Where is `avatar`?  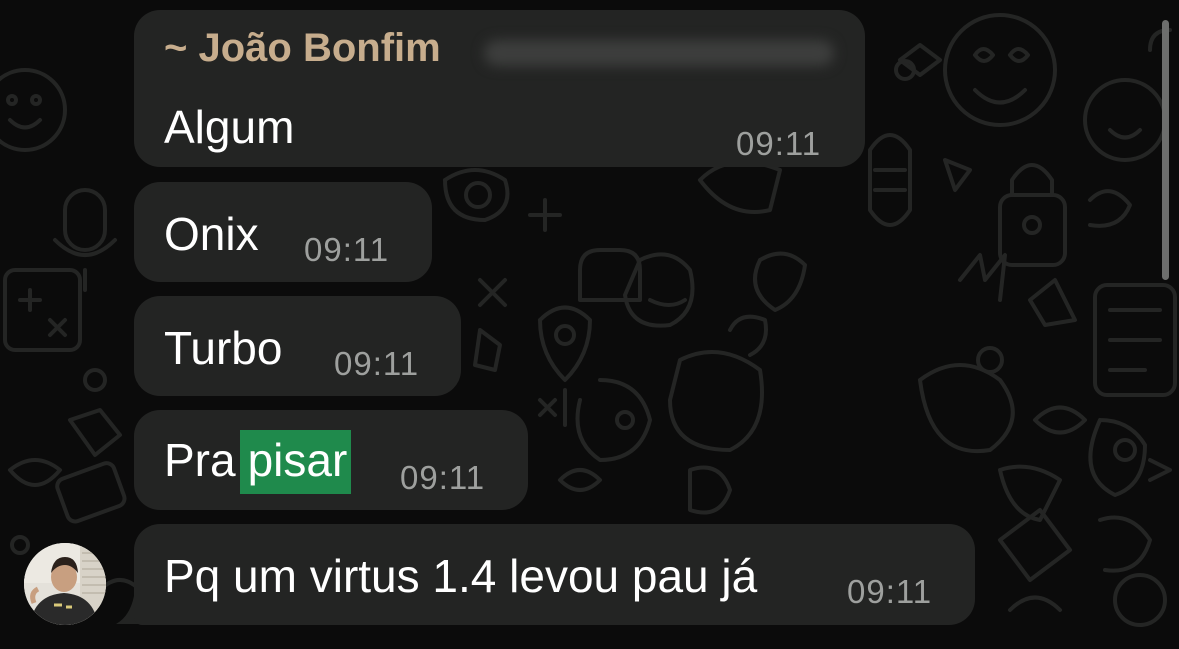 avatar is located at coordinates (65, 584).